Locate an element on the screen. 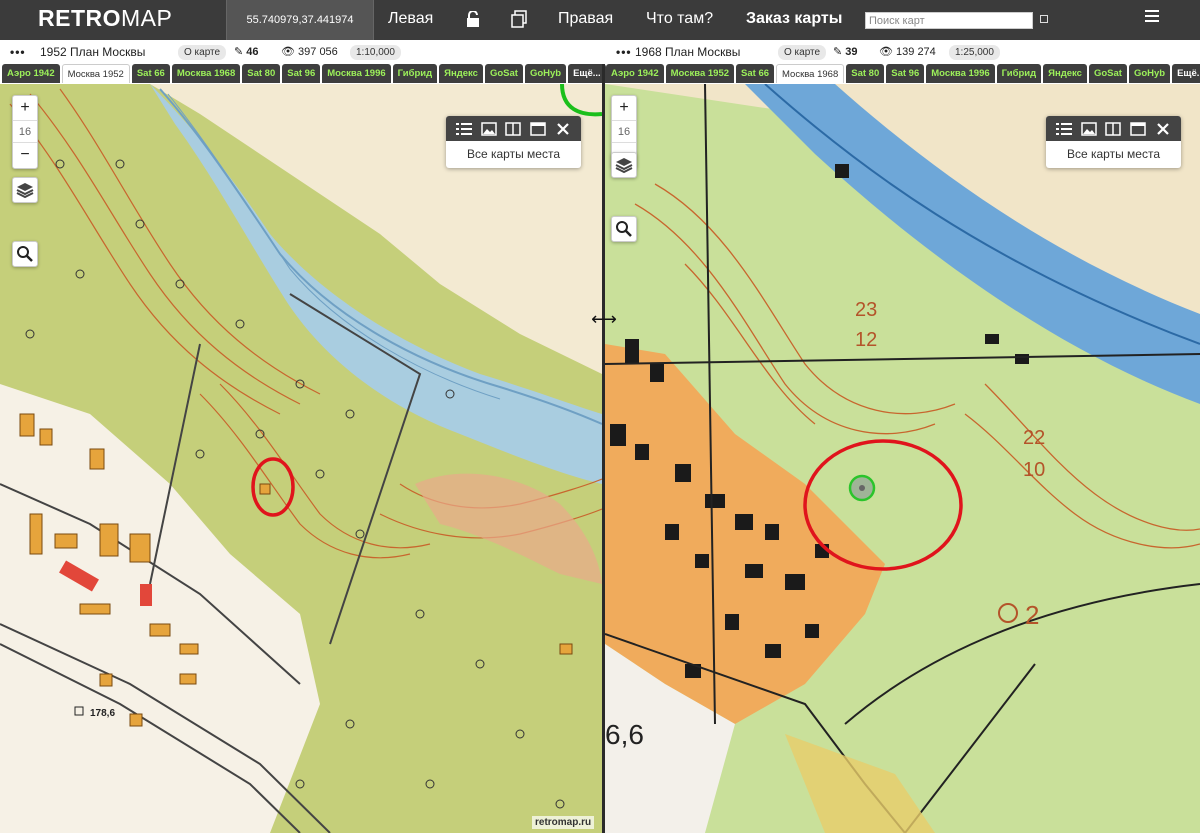 The image size is (1200, 833). right-layer-tab: GoHyb is located at coordinates (1149, 73).